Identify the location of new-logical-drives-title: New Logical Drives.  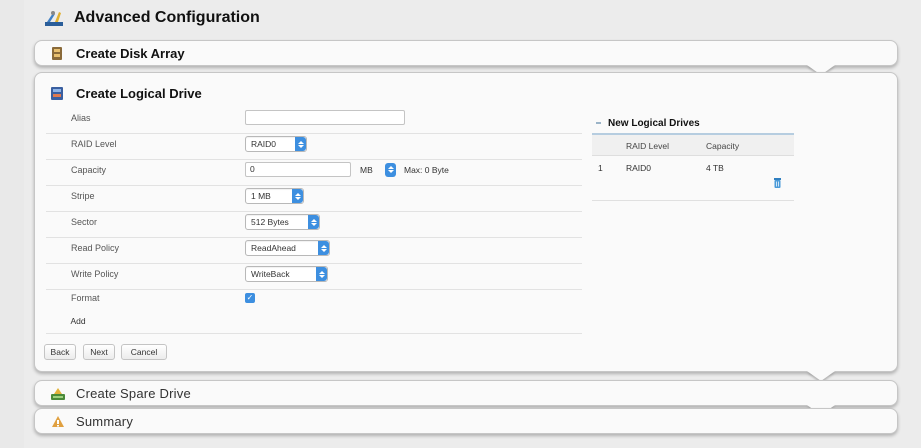
(654, 123).